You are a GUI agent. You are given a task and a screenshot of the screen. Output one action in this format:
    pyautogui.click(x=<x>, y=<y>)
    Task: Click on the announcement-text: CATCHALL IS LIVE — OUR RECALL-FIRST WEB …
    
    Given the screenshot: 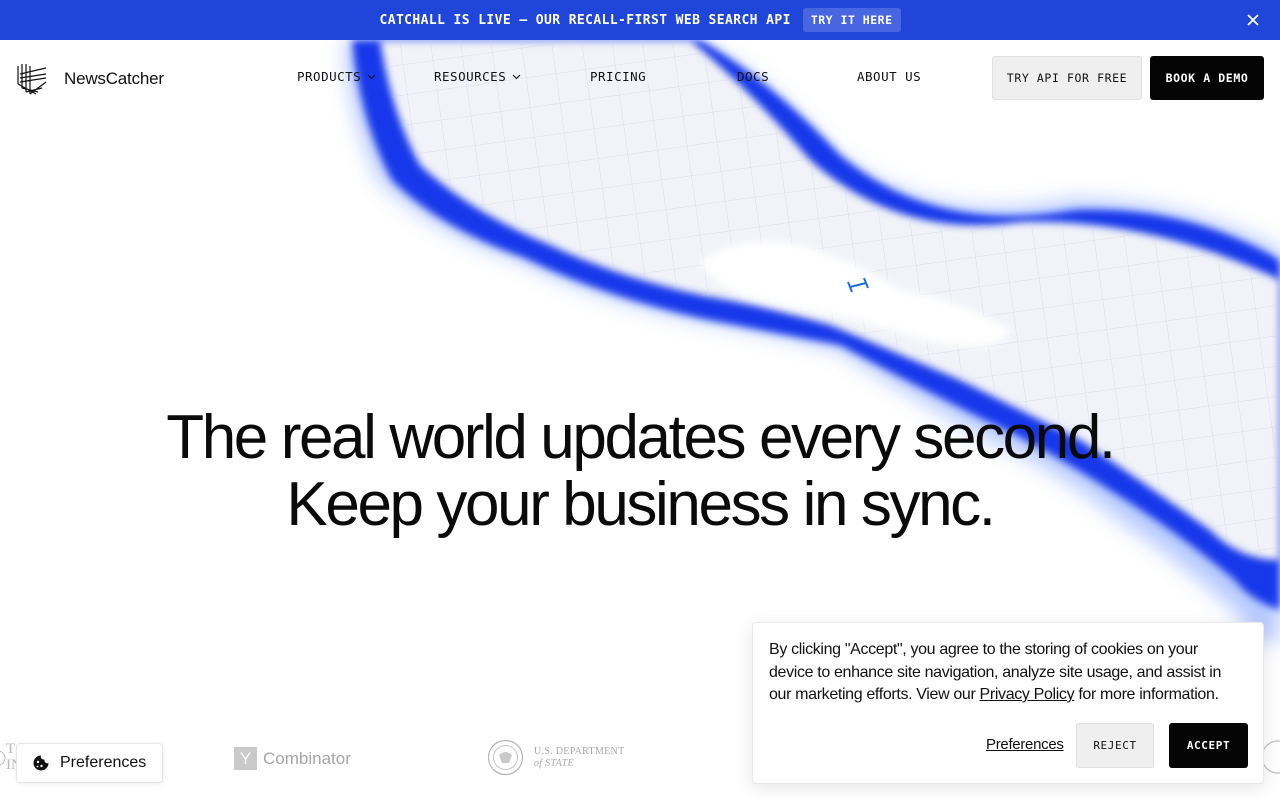 What is the action you would take?
    pyautogui.click(x=585, y=20)
    